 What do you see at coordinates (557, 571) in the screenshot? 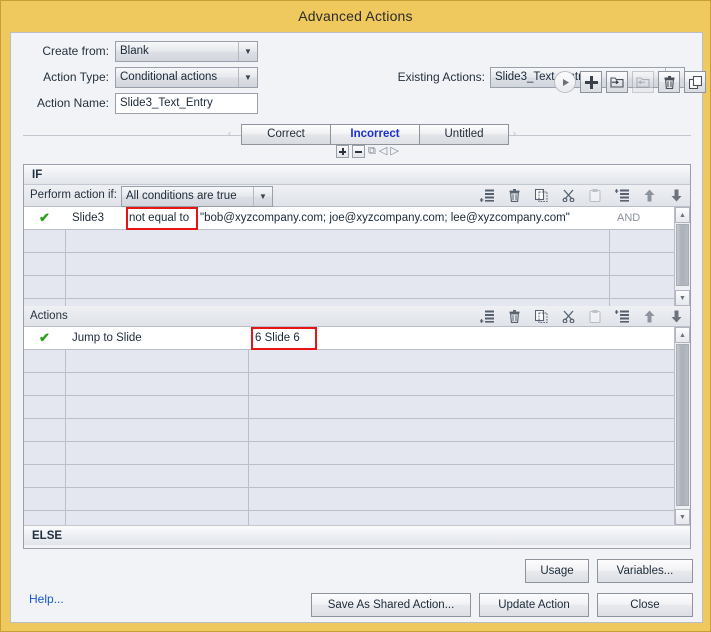
I see `usage-button: Usage` at bounding box center [557, 571].